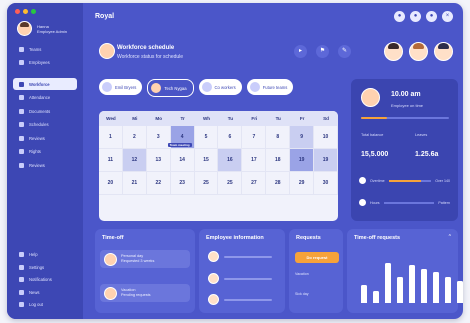 This screenshot has width=470, height=323. I want to click on sidebar-item-rights: Rights, so click(45, 152).